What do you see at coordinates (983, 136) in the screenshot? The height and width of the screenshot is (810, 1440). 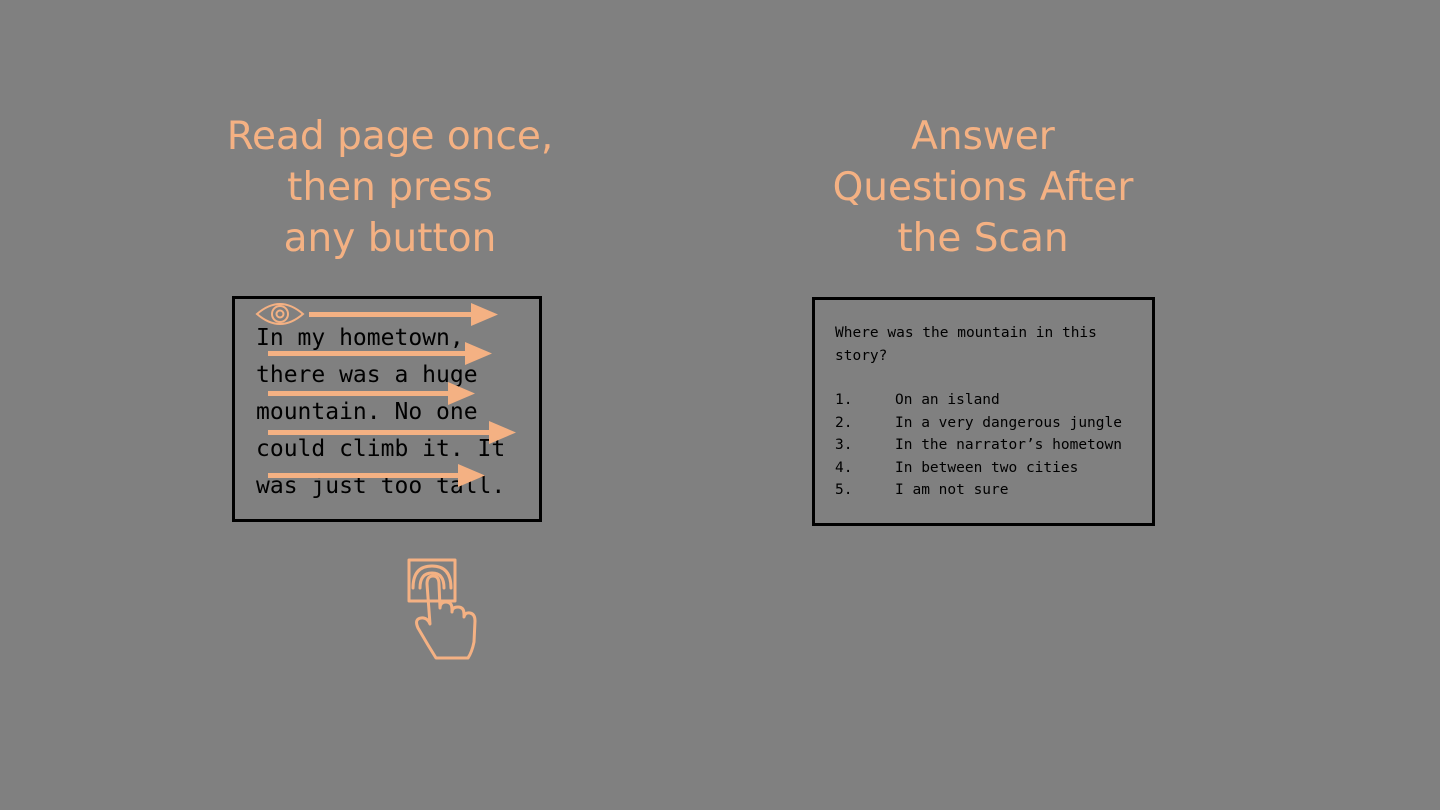 I see `title-line: Answer` at bounding box center [983, 136].